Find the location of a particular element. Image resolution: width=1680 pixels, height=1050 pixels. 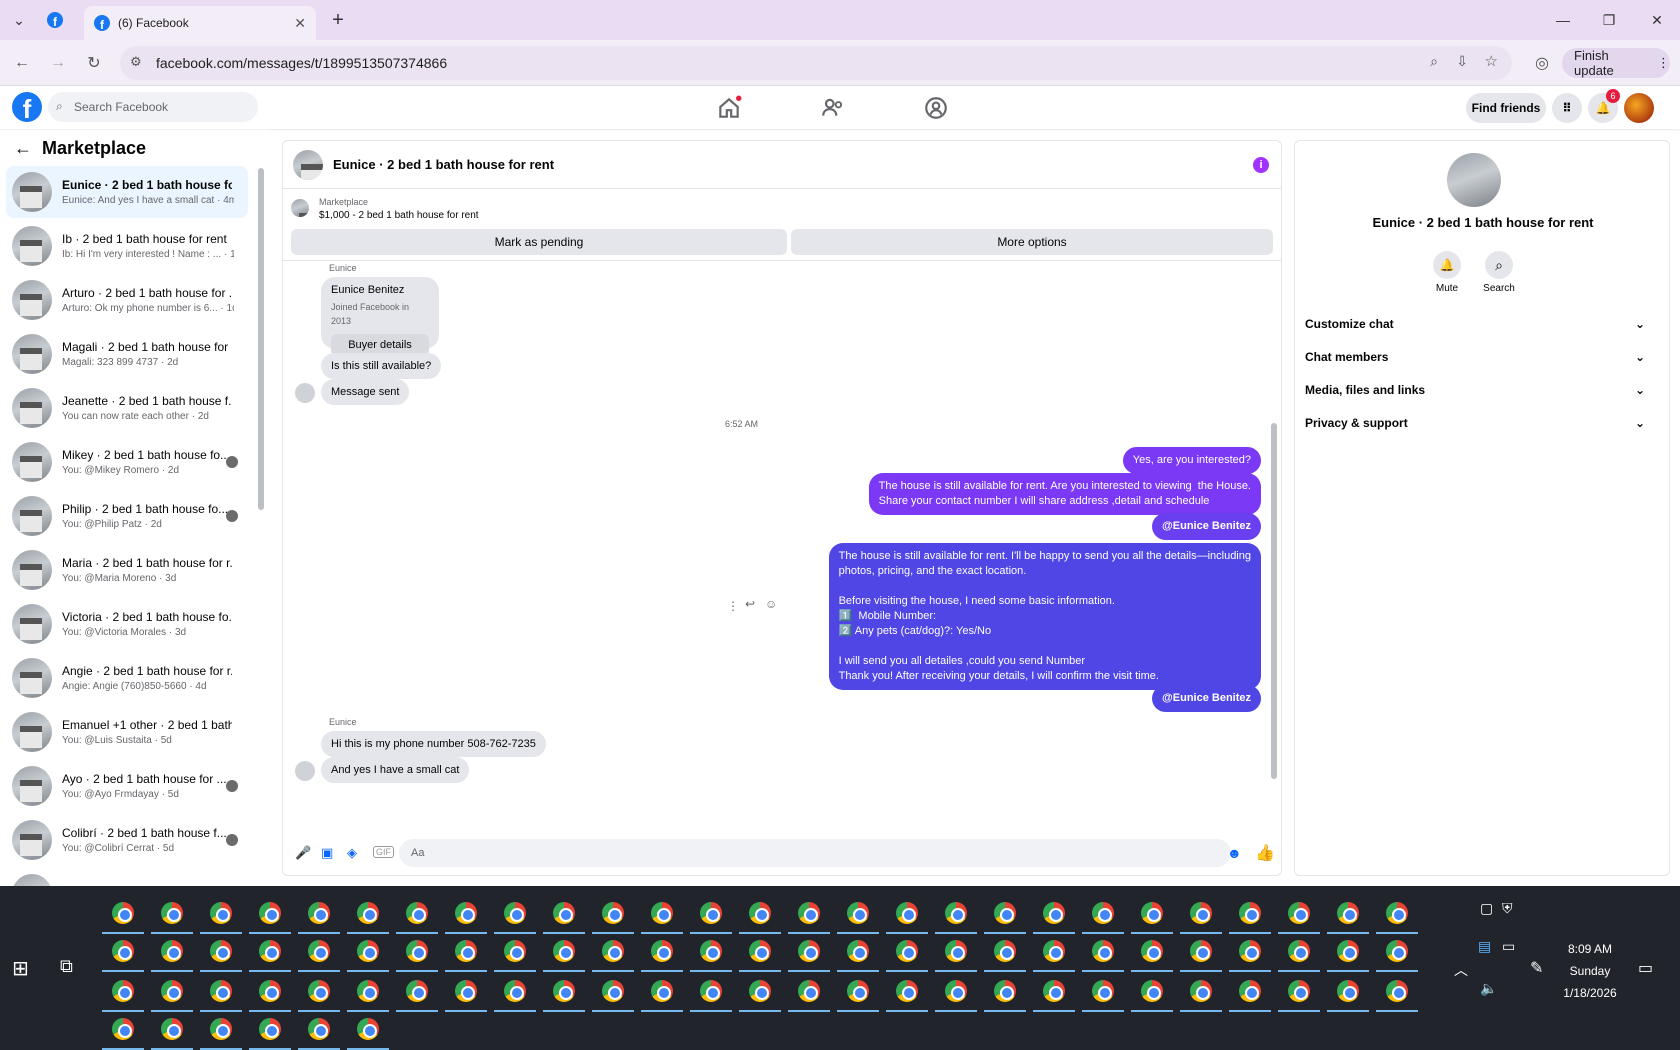

thread-scrollbar is located at coordinates (1274, 601).